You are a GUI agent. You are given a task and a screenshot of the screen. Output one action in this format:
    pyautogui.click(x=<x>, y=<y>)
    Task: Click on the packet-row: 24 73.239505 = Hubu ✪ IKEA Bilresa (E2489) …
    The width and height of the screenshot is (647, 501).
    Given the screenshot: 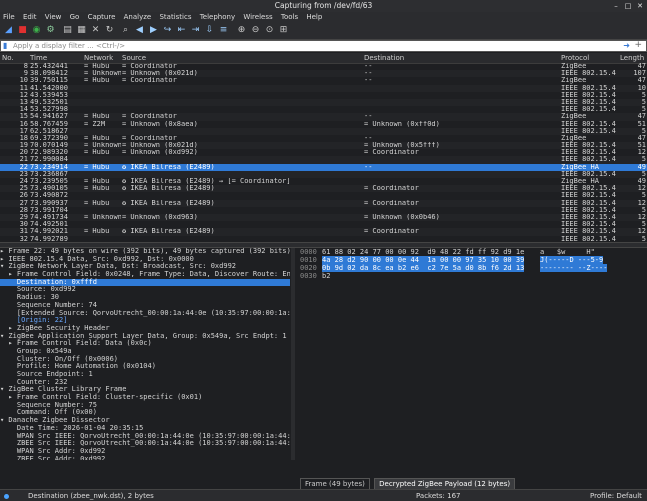 What is the action you would take?
    pyautogui.click(x=323, y=181)
    